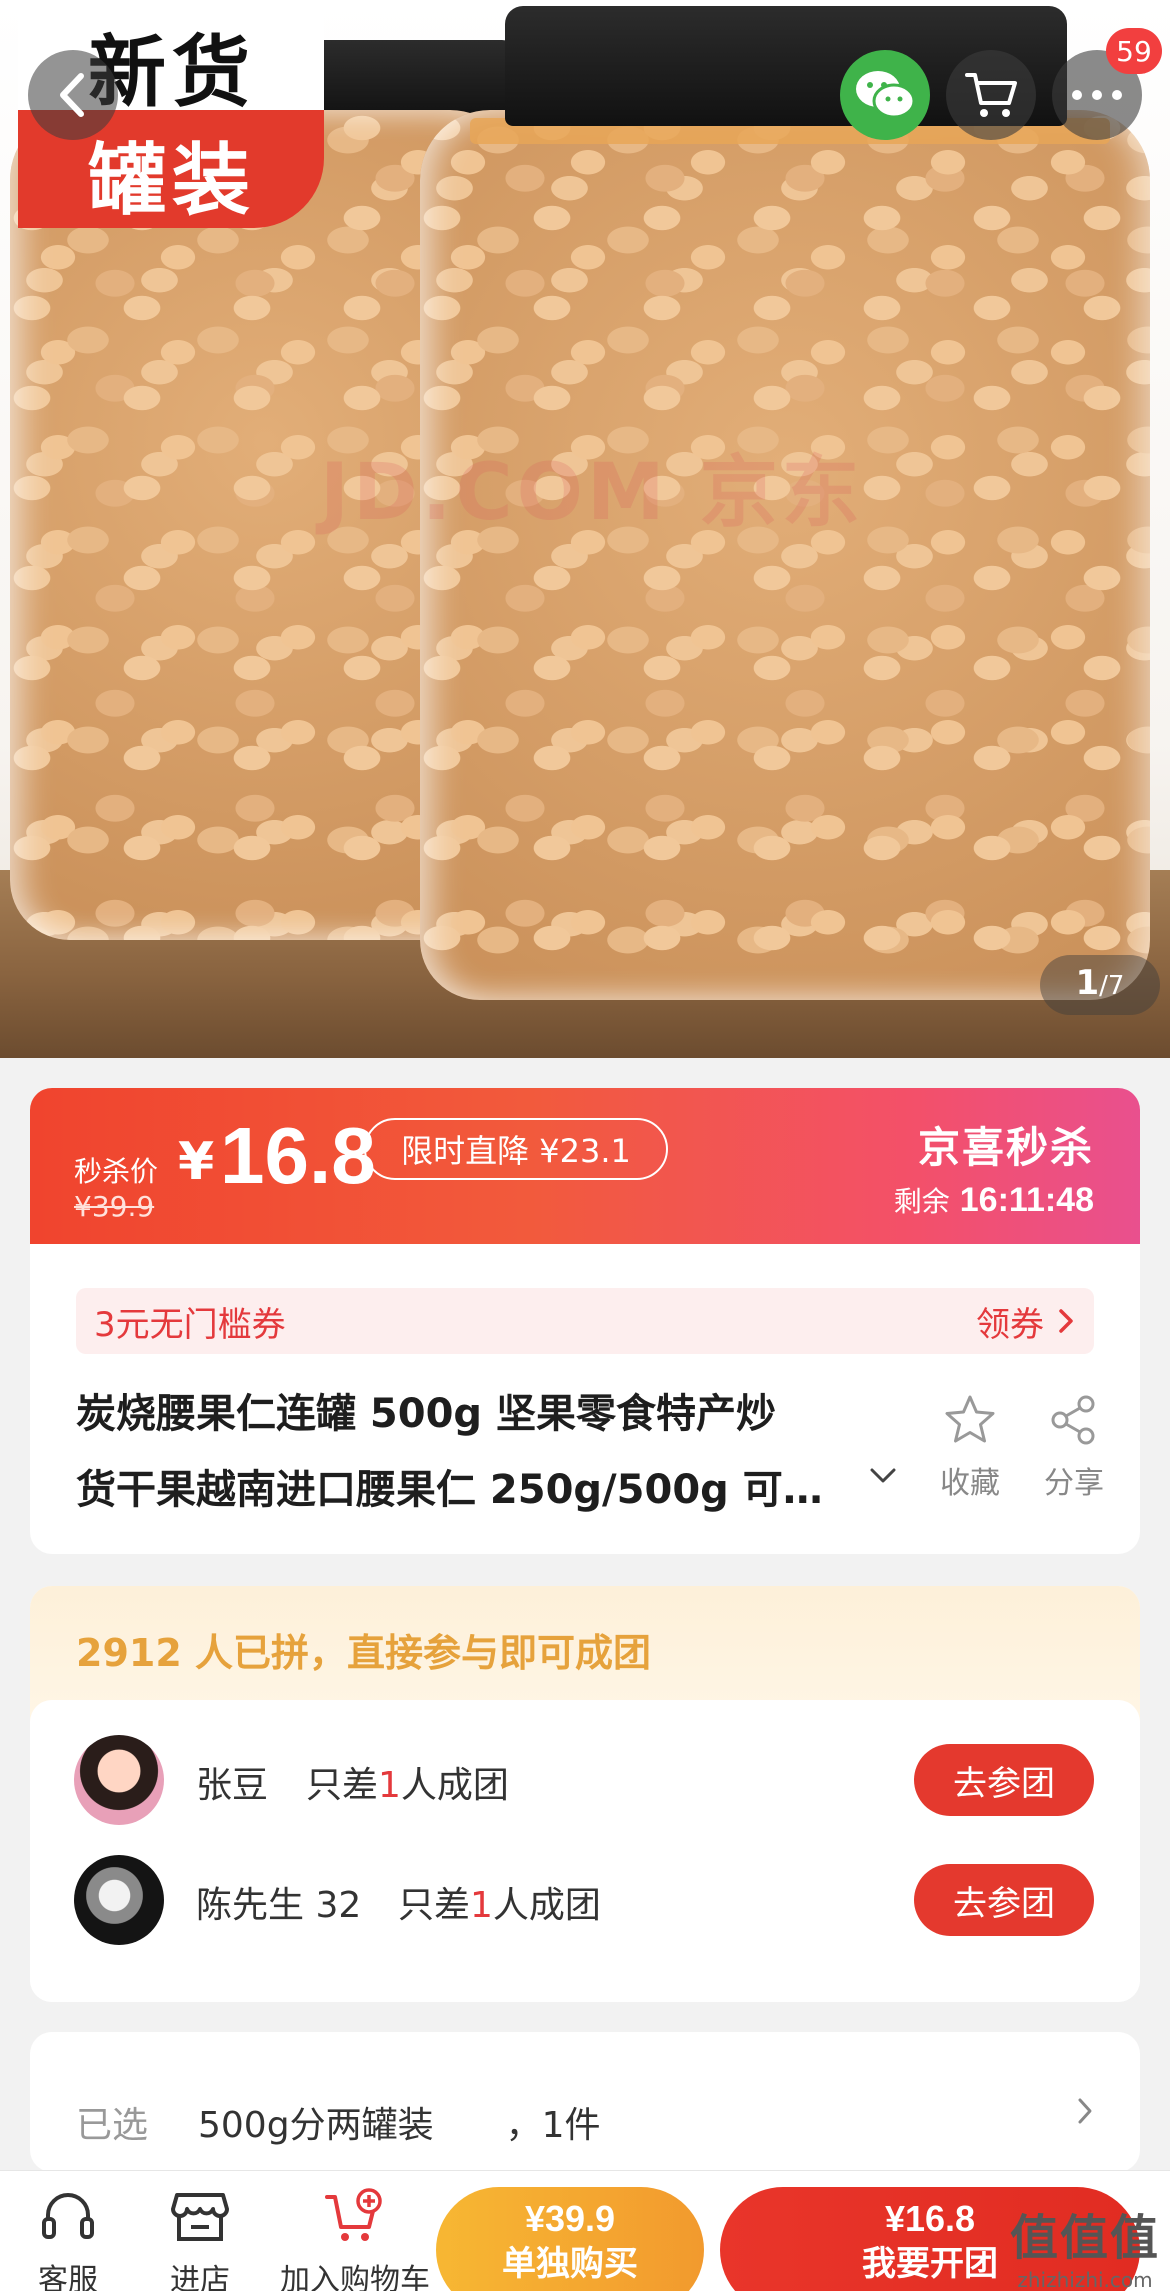 The image size is (1170, 2291). What do you see at coordinates (399, 2125) in the screenshot?
I see `selected-value: 500g分两罐装 ，1件` at bounding box center [399, 2125].